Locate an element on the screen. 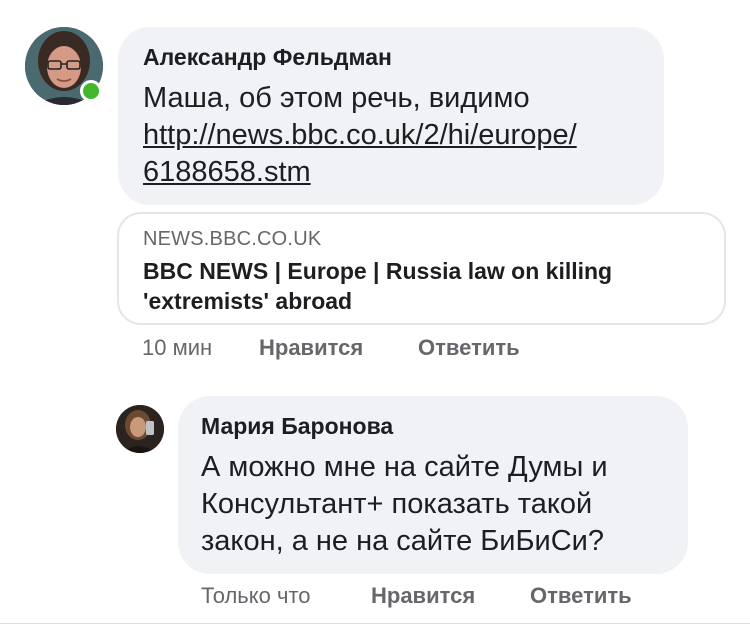 The width and height of the screenshot is (750, 631). online-status-indicator is located at coordinates (91, 91).